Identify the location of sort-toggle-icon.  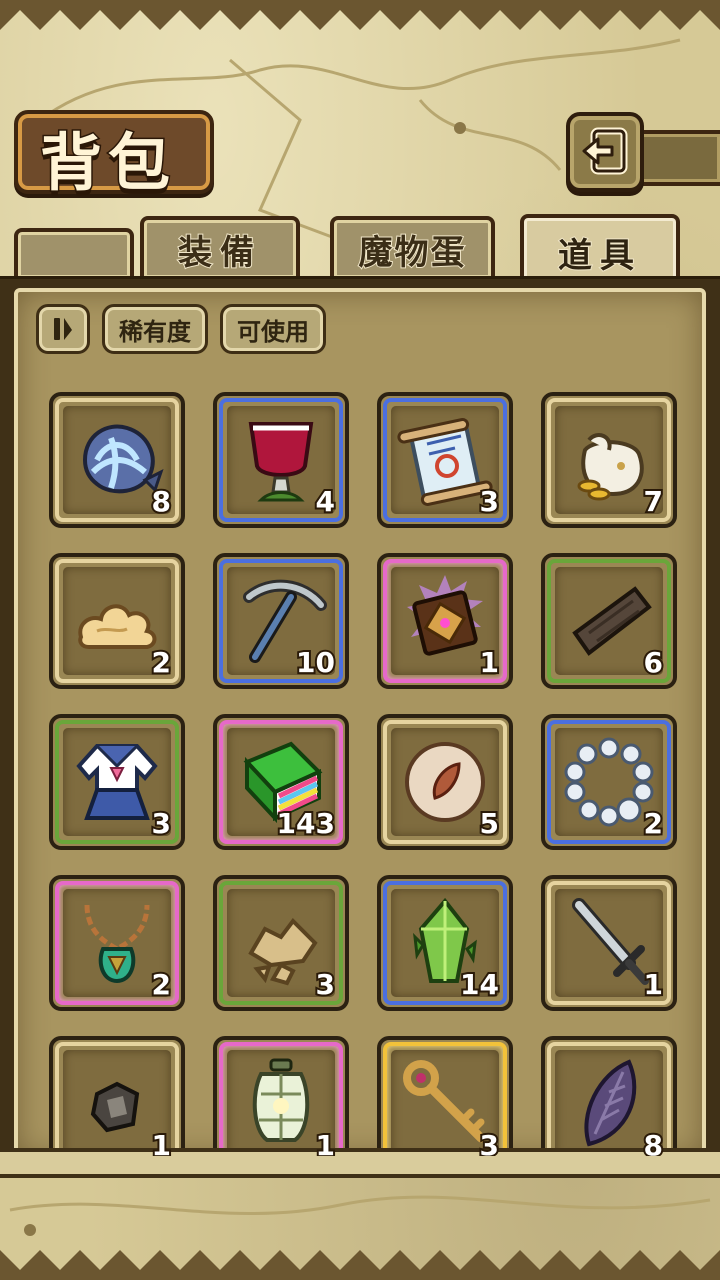
(63, 329).